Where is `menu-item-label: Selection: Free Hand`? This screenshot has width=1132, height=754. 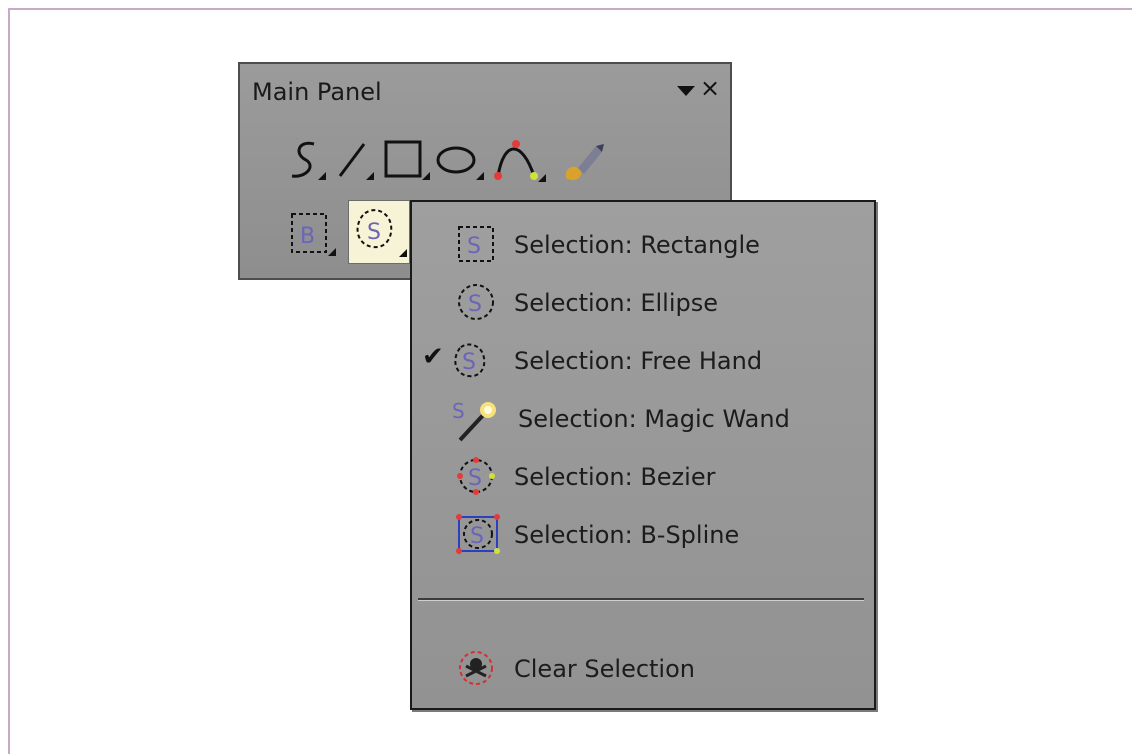 menu-item-label: Selection: Free Hand is located at coordinates (638, 361).